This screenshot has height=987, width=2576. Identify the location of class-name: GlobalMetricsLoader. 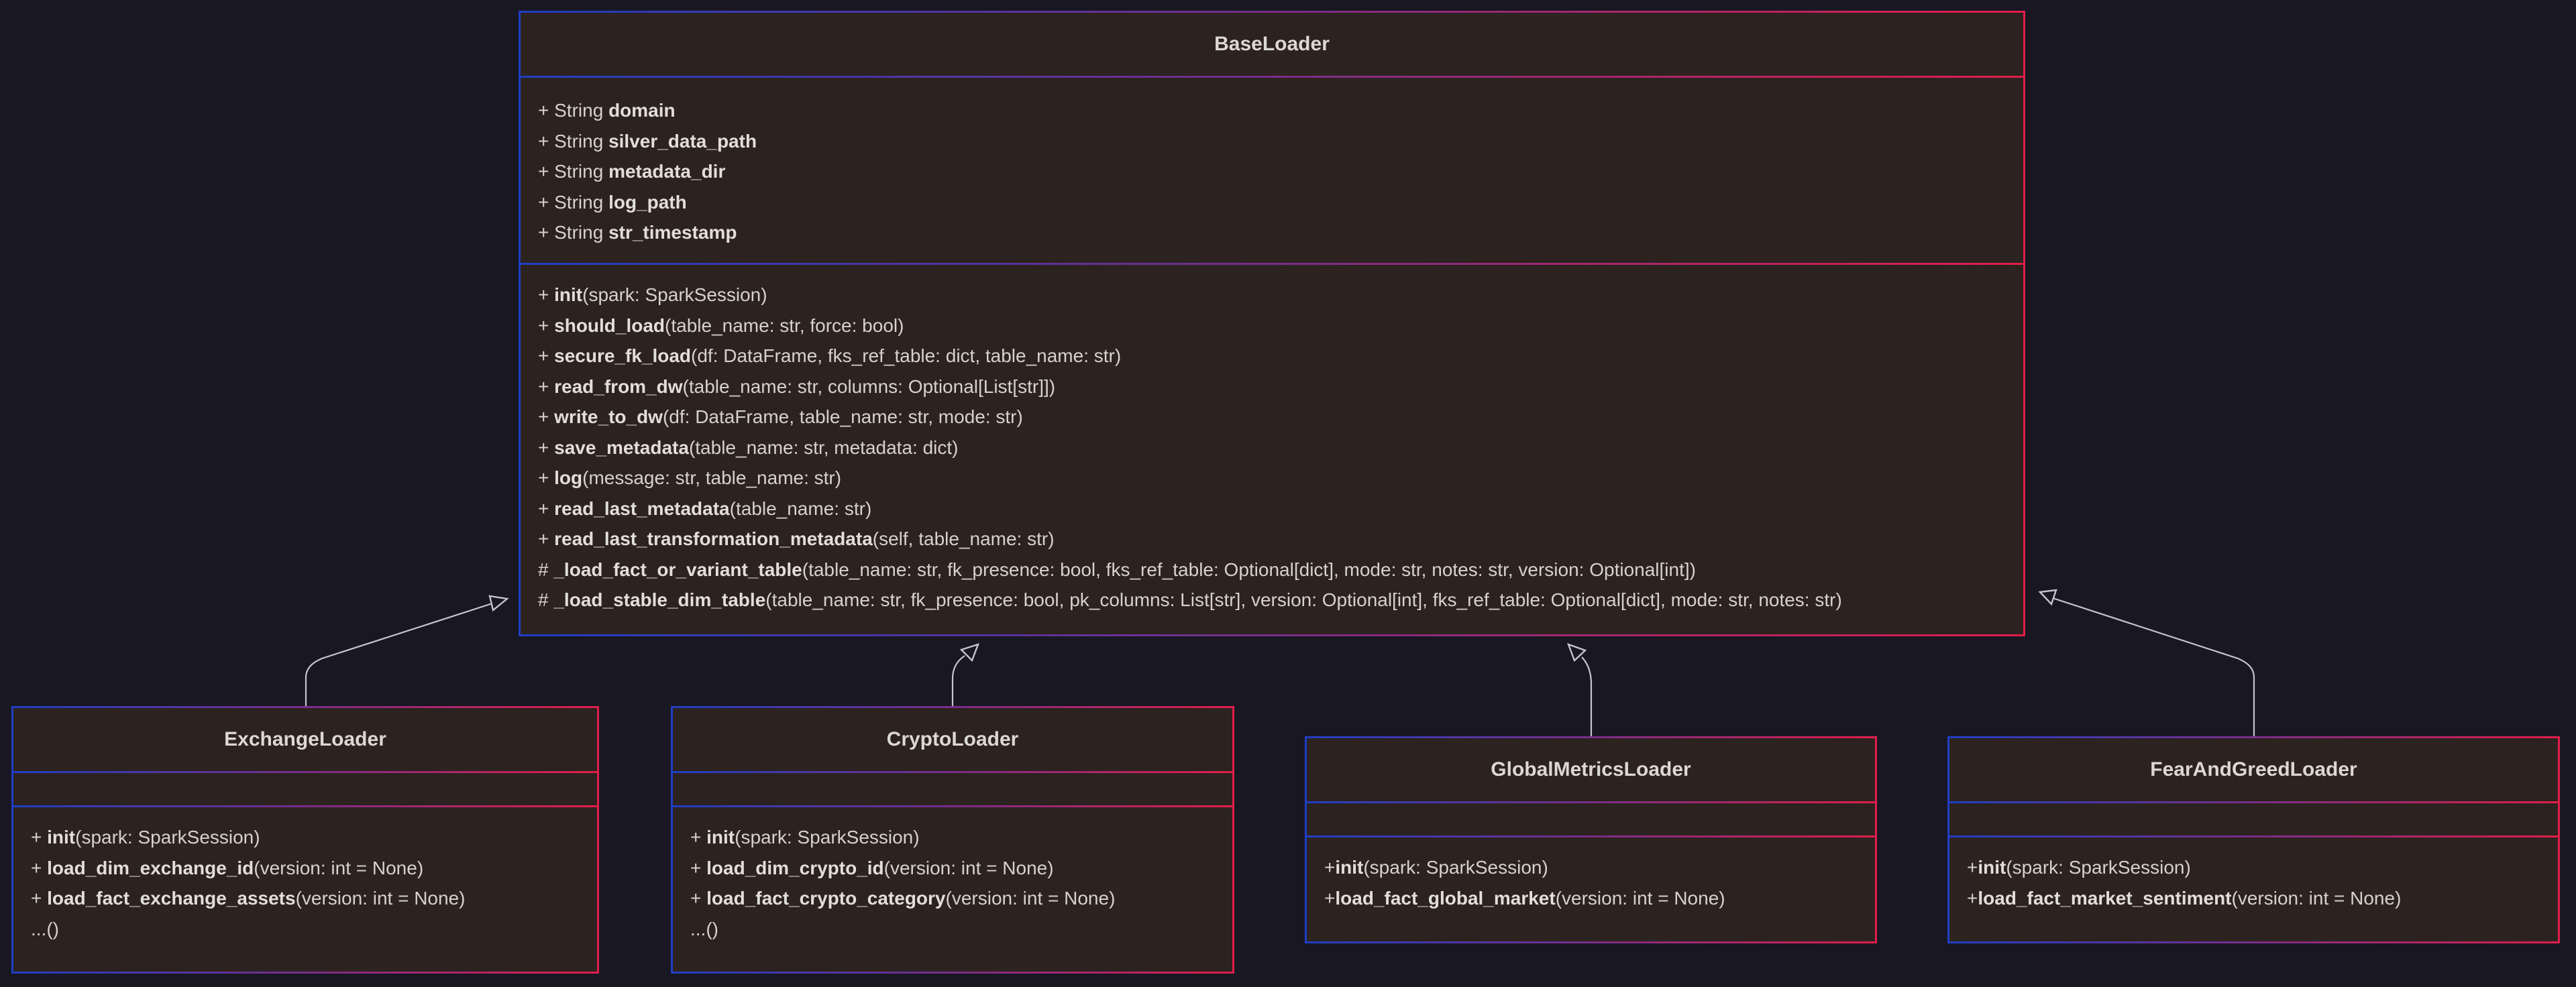
(1591, 769).